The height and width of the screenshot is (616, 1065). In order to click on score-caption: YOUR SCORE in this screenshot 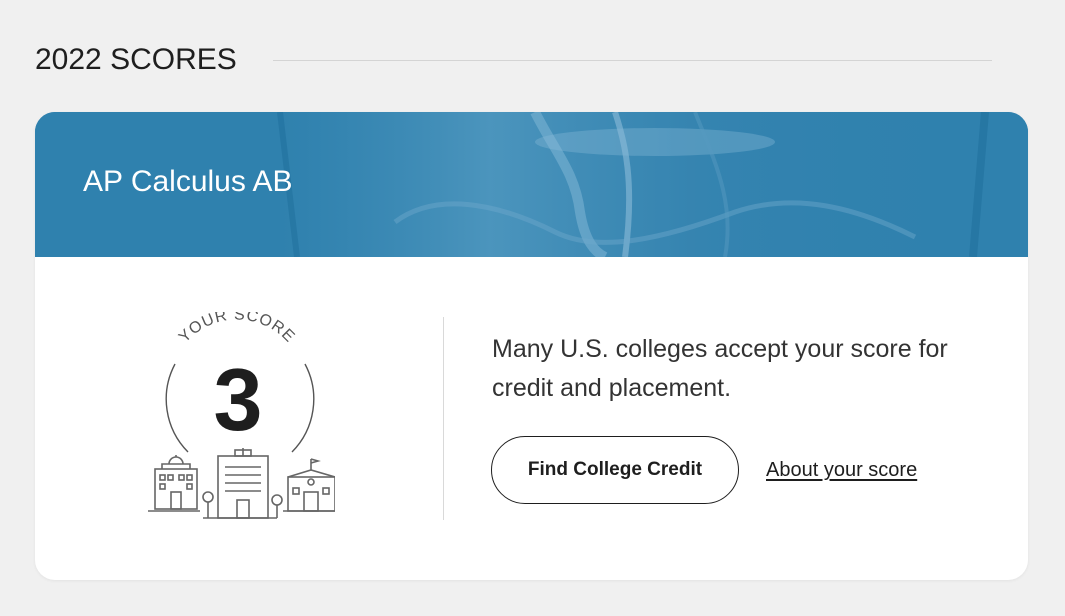, I will do `click(237, 329)`.